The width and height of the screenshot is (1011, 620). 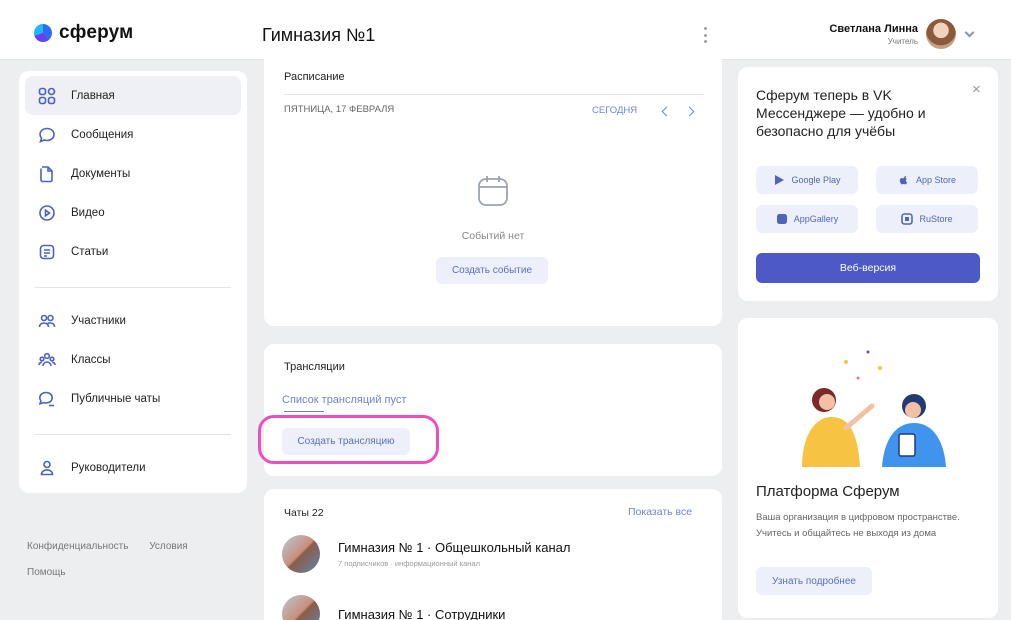 I want to click on rustore-label: RuStore, so click(x=936, y=219).